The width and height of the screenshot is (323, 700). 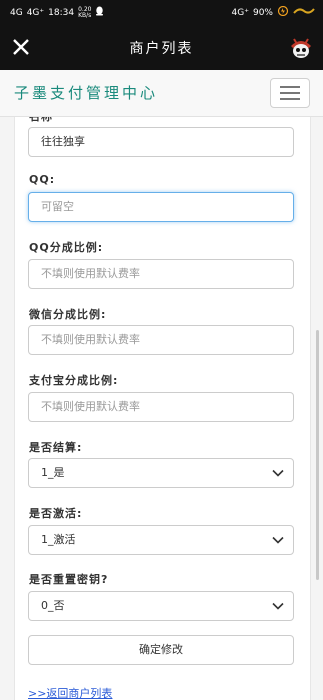 What do you see at coordinates (161, 274) in the screenshot?
I see `qq-ratio-input: 不填则使用默认费率` at bounding box center [161, 274].